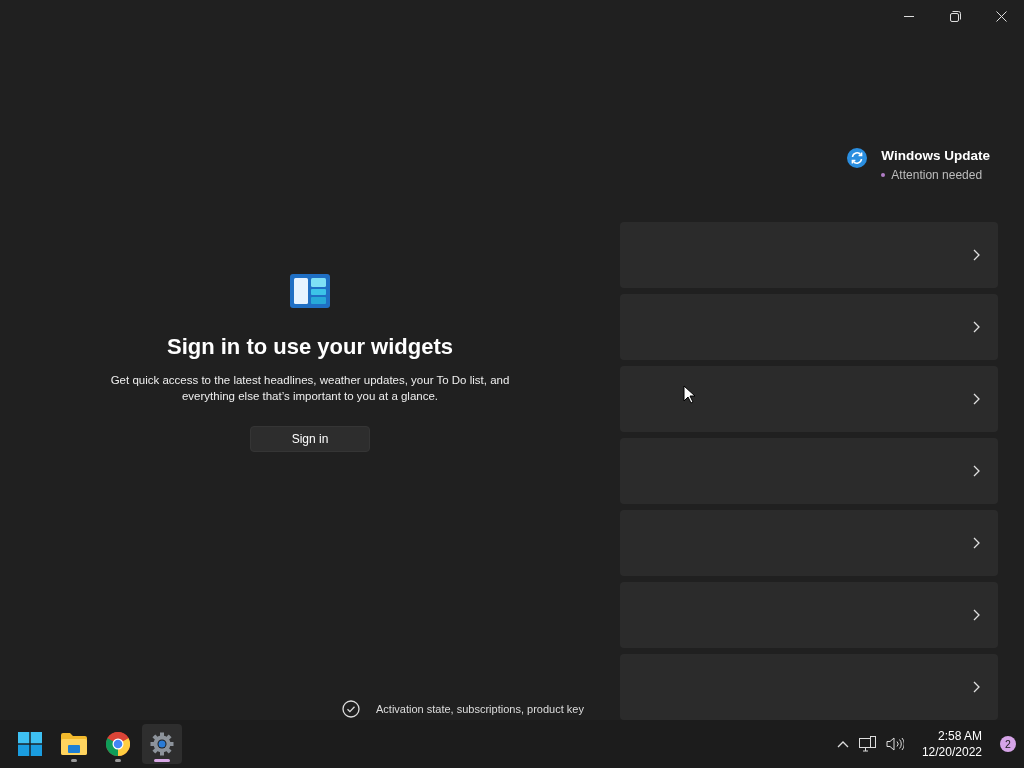 The width and height of the screenshot is (1024, 768). I want to click on restore-icon, so click(955, 16).